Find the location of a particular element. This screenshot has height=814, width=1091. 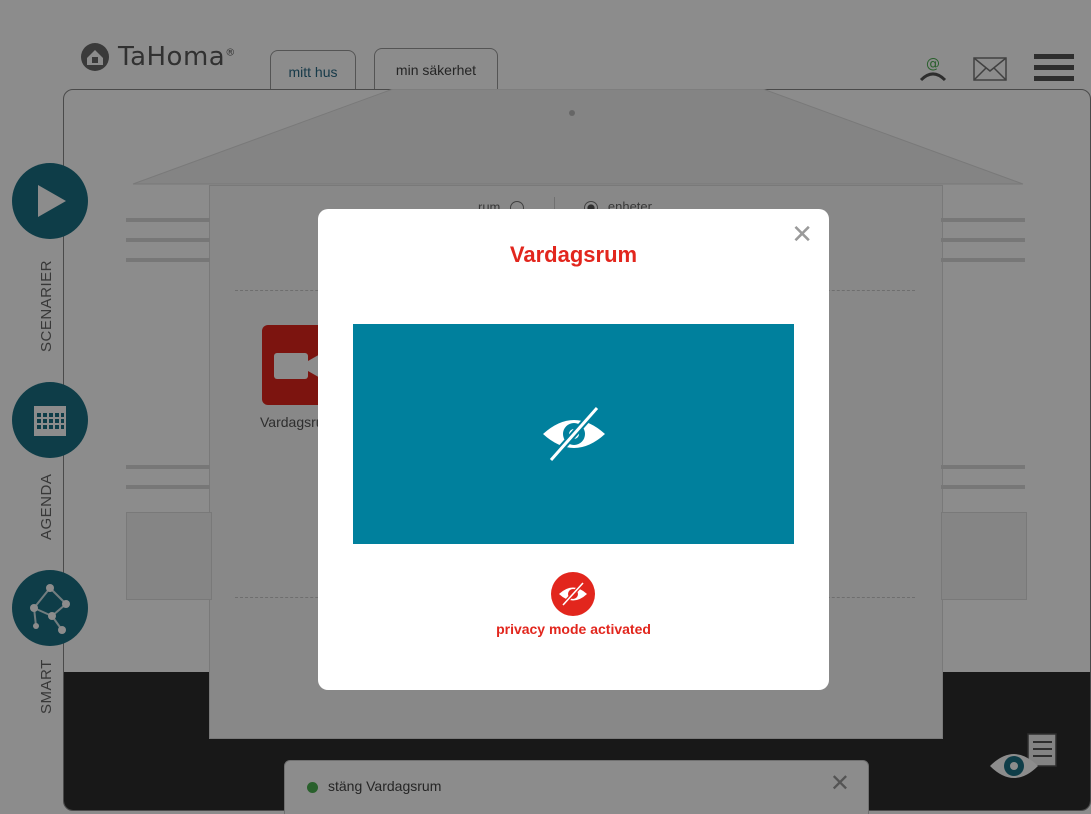

eye-slash-small-icon is located at coordinates (573, 594).